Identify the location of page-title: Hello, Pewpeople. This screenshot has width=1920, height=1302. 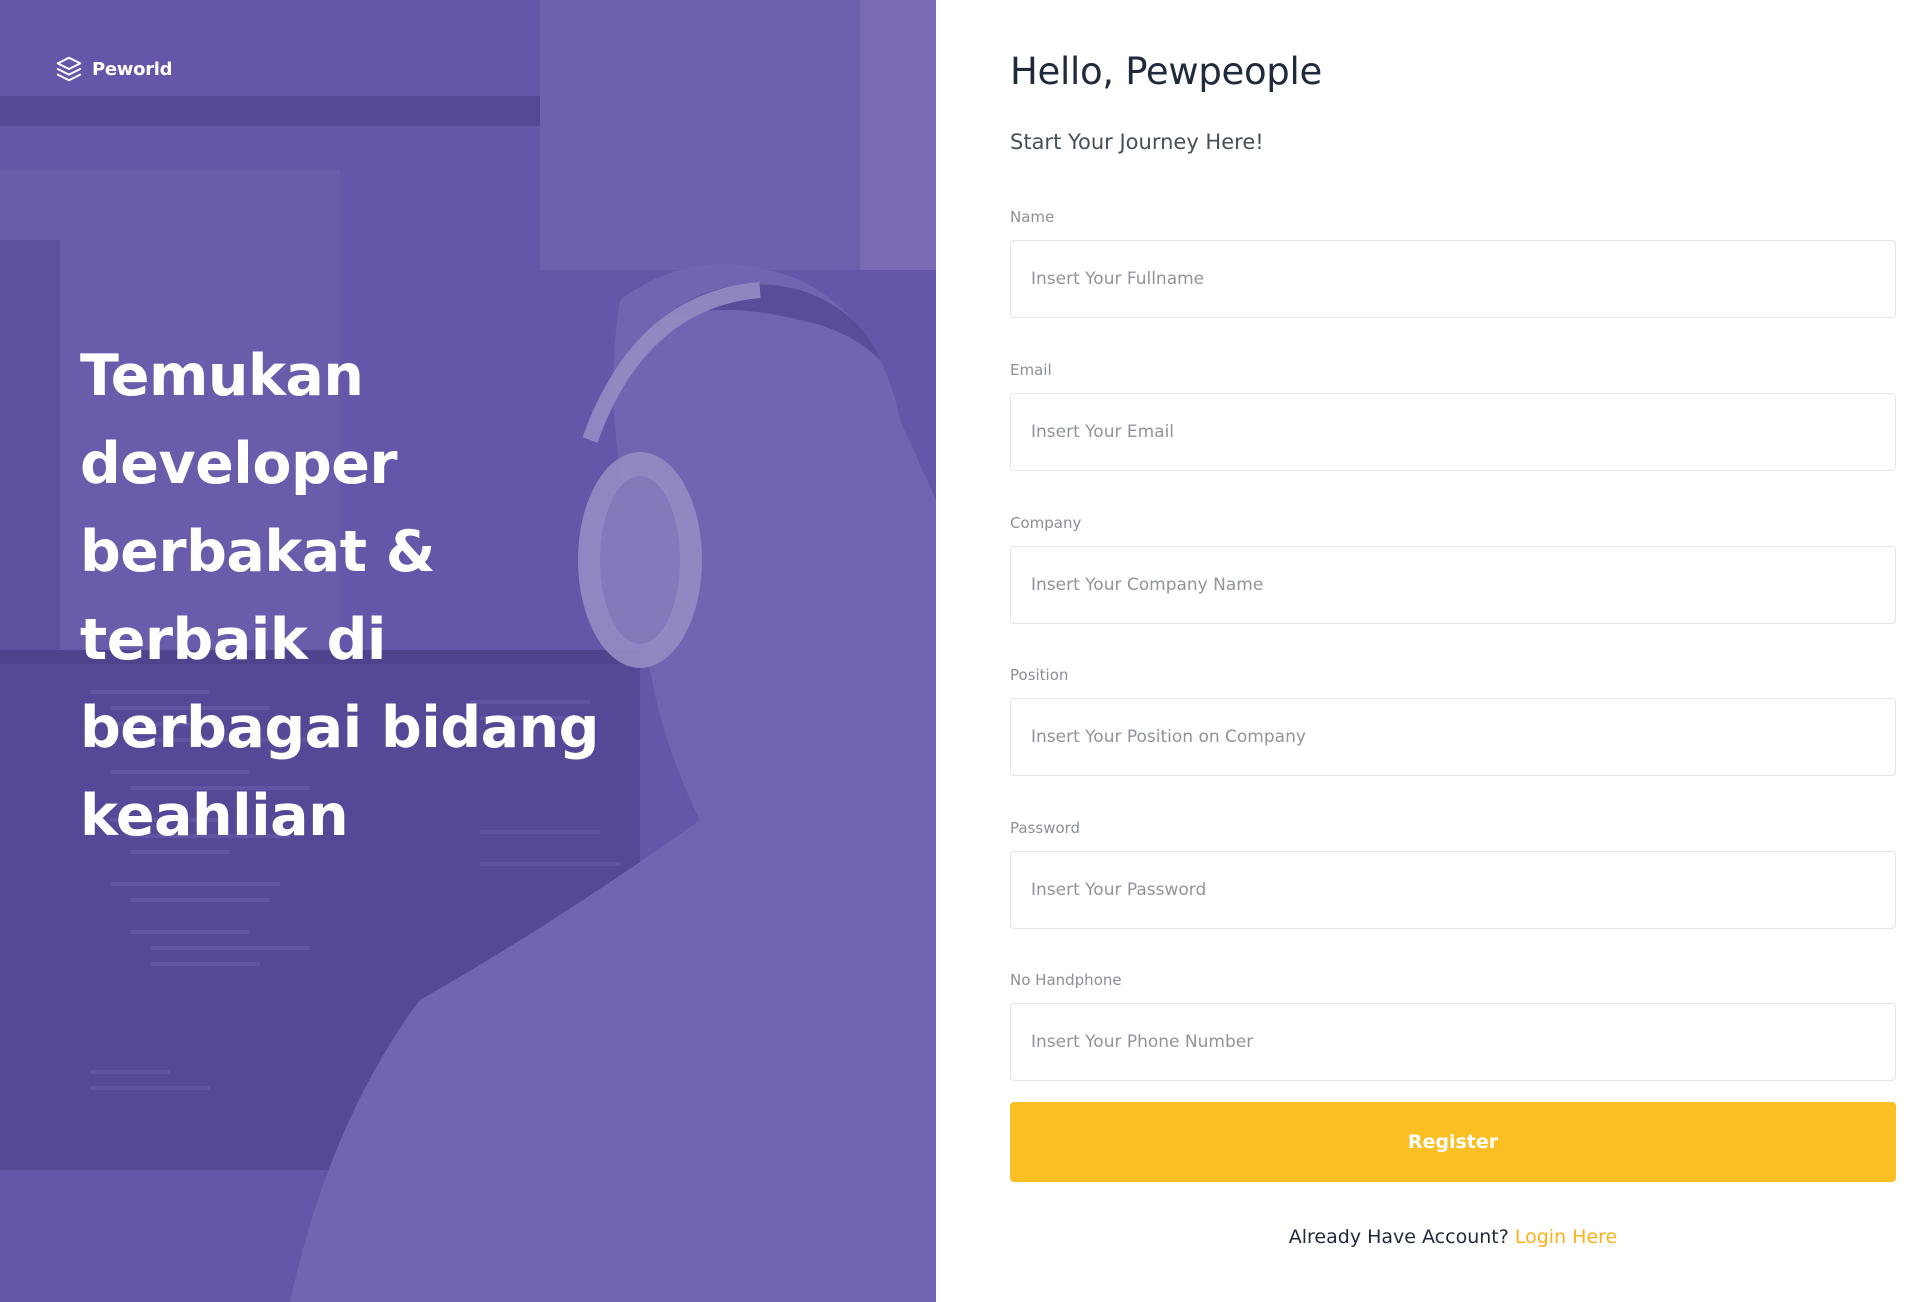
(1166, 71).